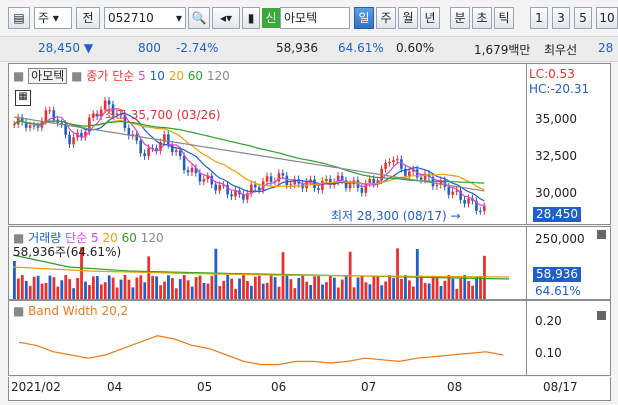 This screenshot has width=618, height=405. Describe the element at coordinates (156, 115) in the screenshot. I see `high-annotation: ← 최고 35,700 (03/26)` at that location.